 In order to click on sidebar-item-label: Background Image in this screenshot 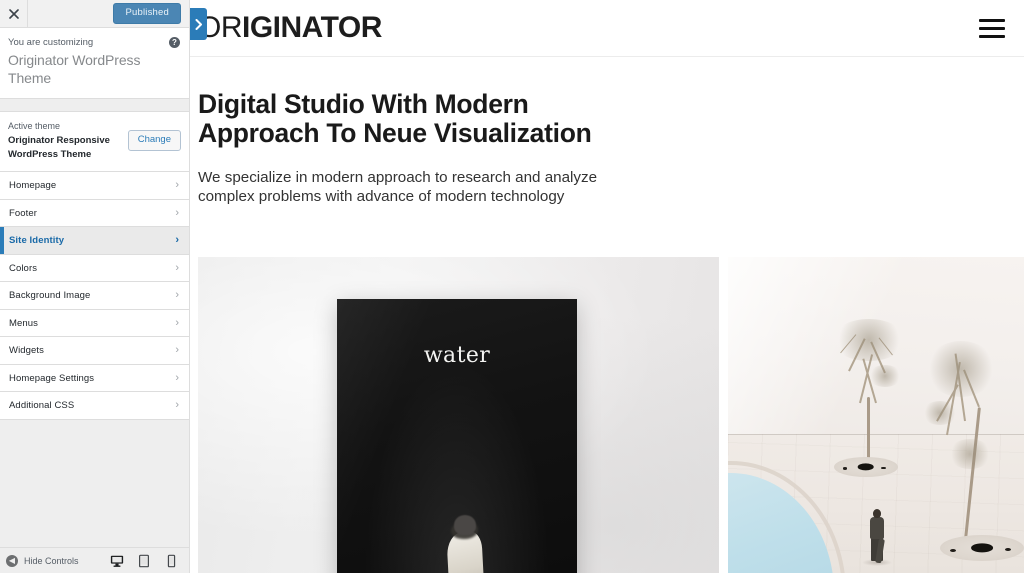, I will do `click(50, 296)`.